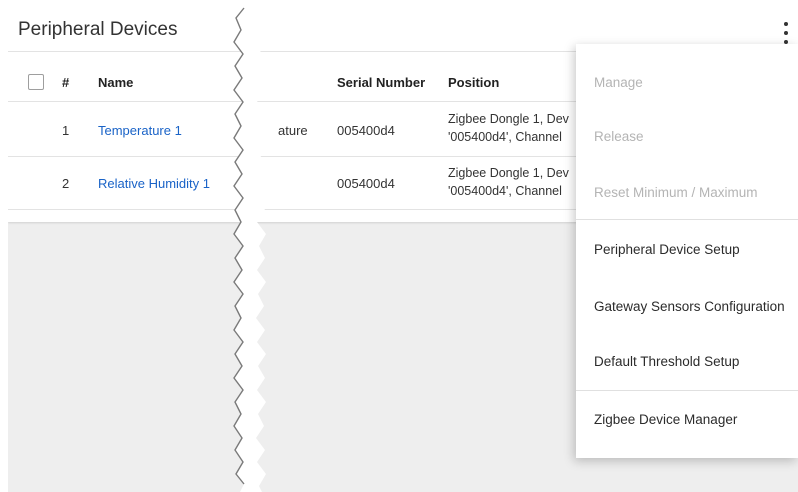 The image size is (798, 492). What do you see at coordinates (381, 82) in the screenshot?
I see `column-header-serial-number: Serial Number` at bounding box center [381, 82].